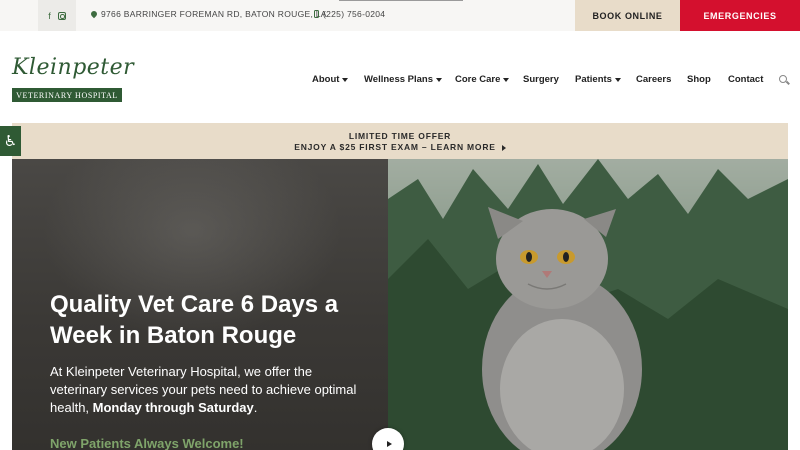 This screenshot has width=800, height=450. I want to click on nav-item-about: About, so click(330, 79).